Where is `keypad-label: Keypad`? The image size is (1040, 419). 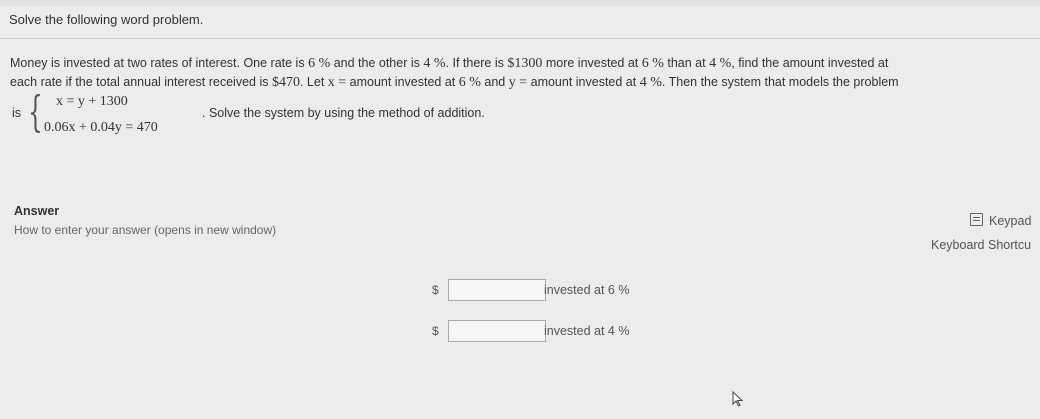
keypad-label: Keypad is located at coordinates (1010, 221).